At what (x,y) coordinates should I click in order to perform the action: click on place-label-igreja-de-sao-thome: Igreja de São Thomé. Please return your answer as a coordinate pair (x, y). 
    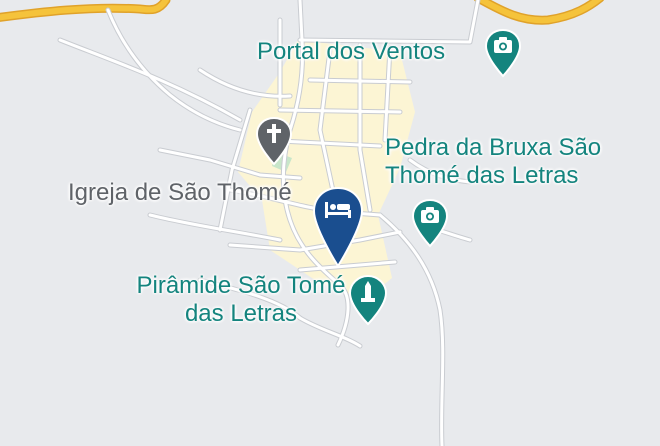
    Looking at the image, I should click on (180, 193).